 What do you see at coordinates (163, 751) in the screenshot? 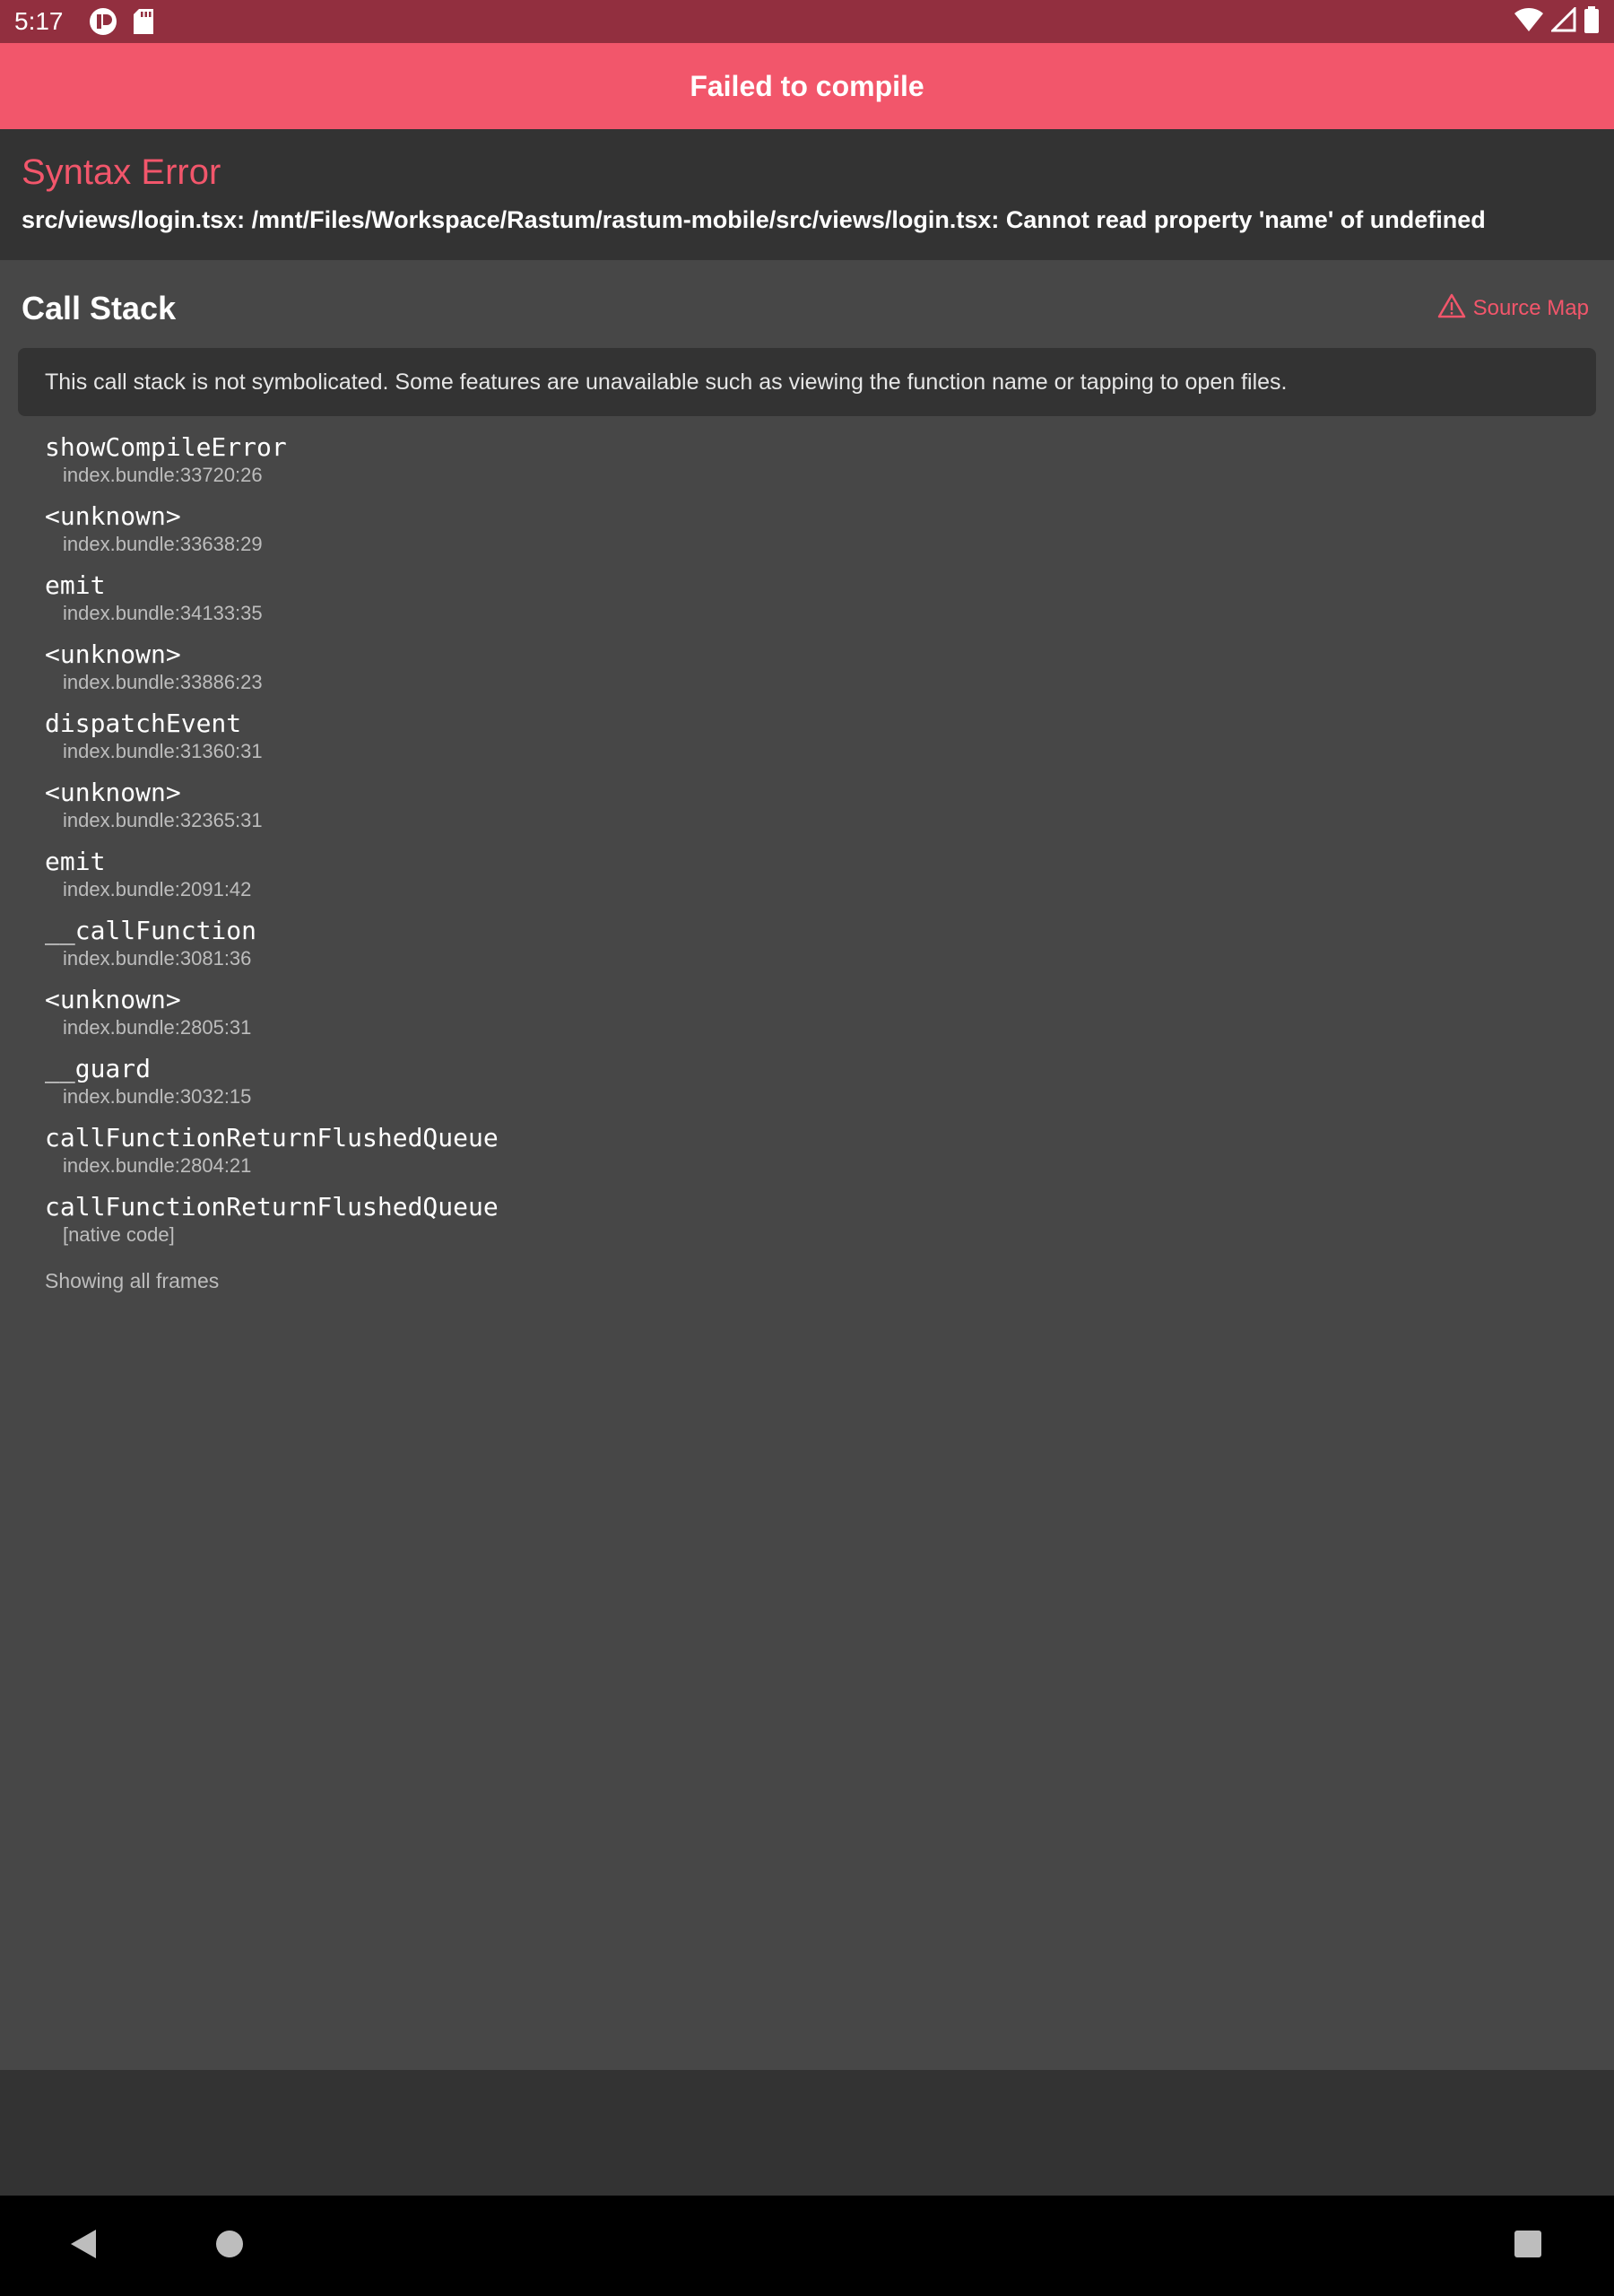
I see `frame-location: index.bundle:31360:31` at bounding box center [163, 751].